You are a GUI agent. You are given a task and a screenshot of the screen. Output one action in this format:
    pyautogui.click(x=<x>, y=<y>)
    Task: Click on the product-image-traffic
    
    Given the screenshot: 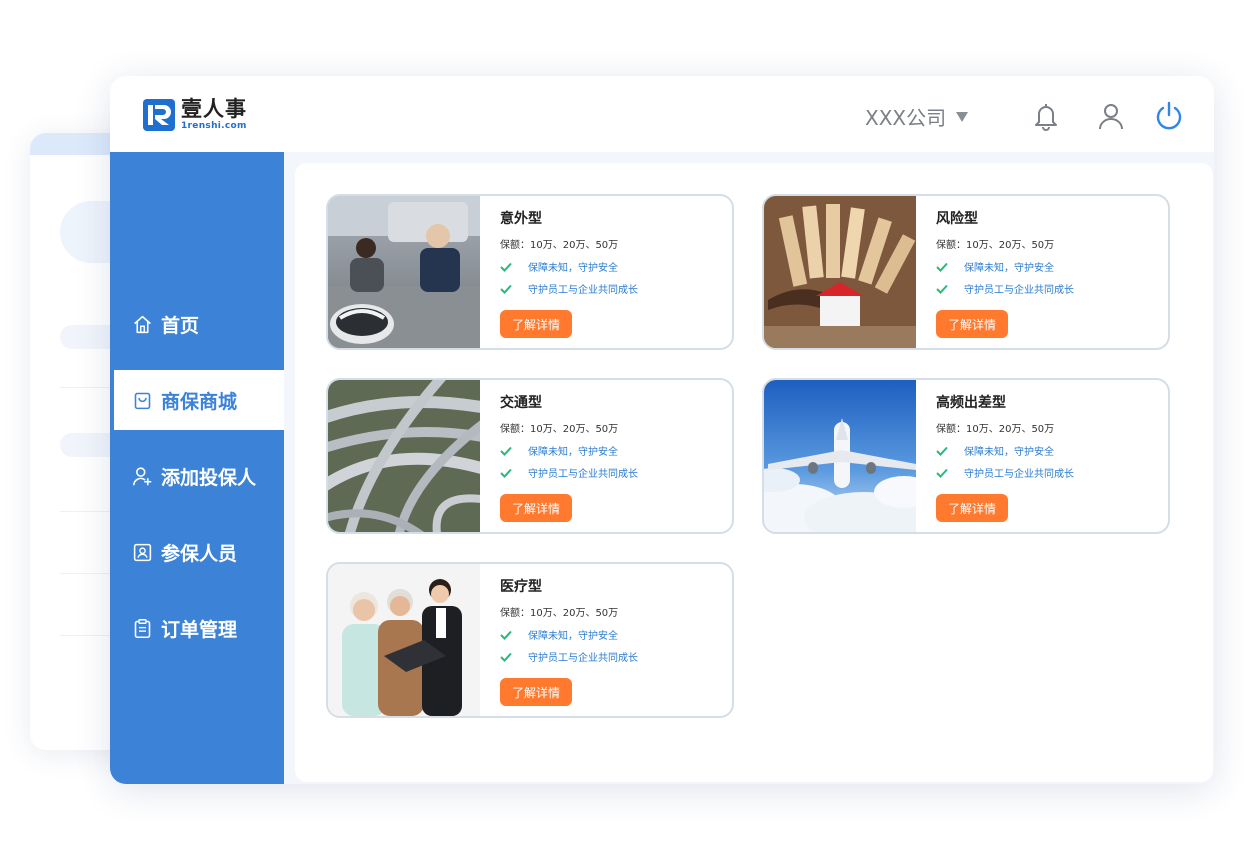 What is the action you would take?
    pyautogui.click(x=404, y=456)
    